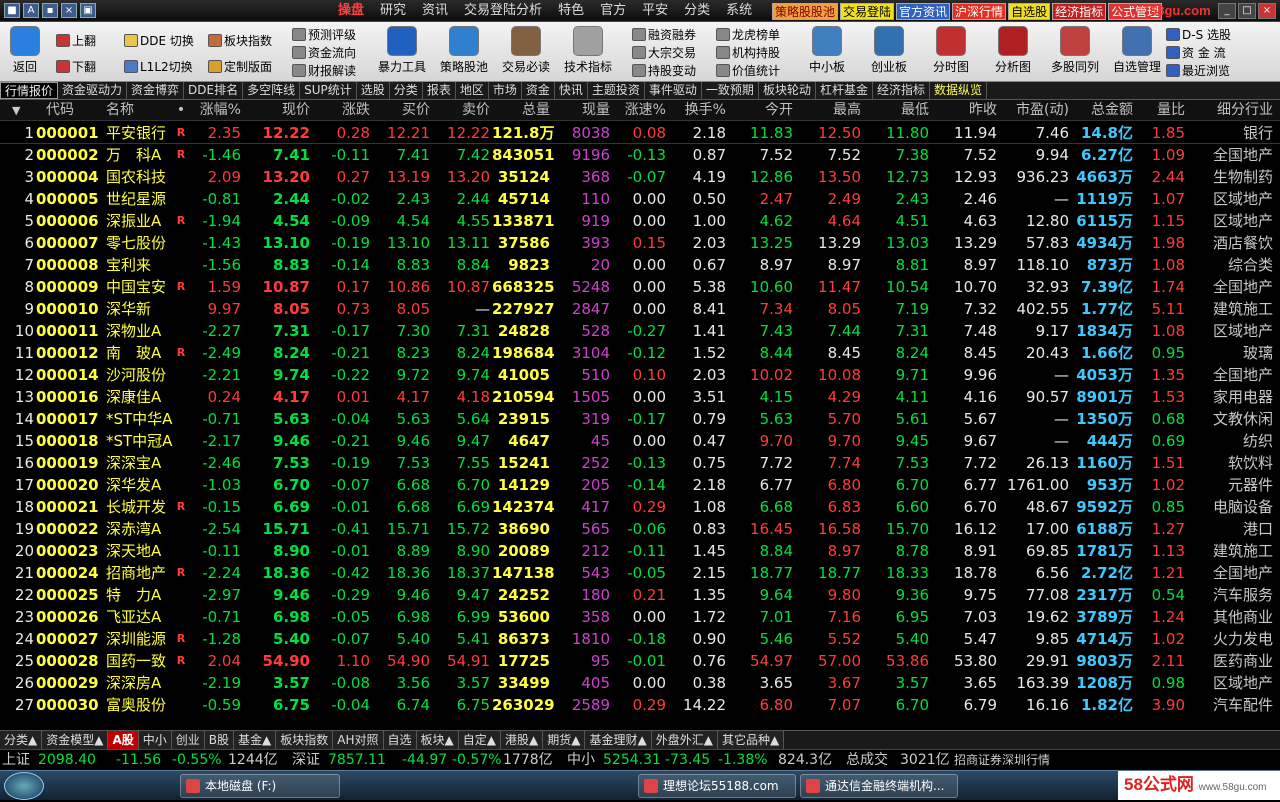 This screenshot has height=802, width=1280. Describe the element at coordinates (351, 11) in the screenshot. I see `menu-item: 操盘` at that location.